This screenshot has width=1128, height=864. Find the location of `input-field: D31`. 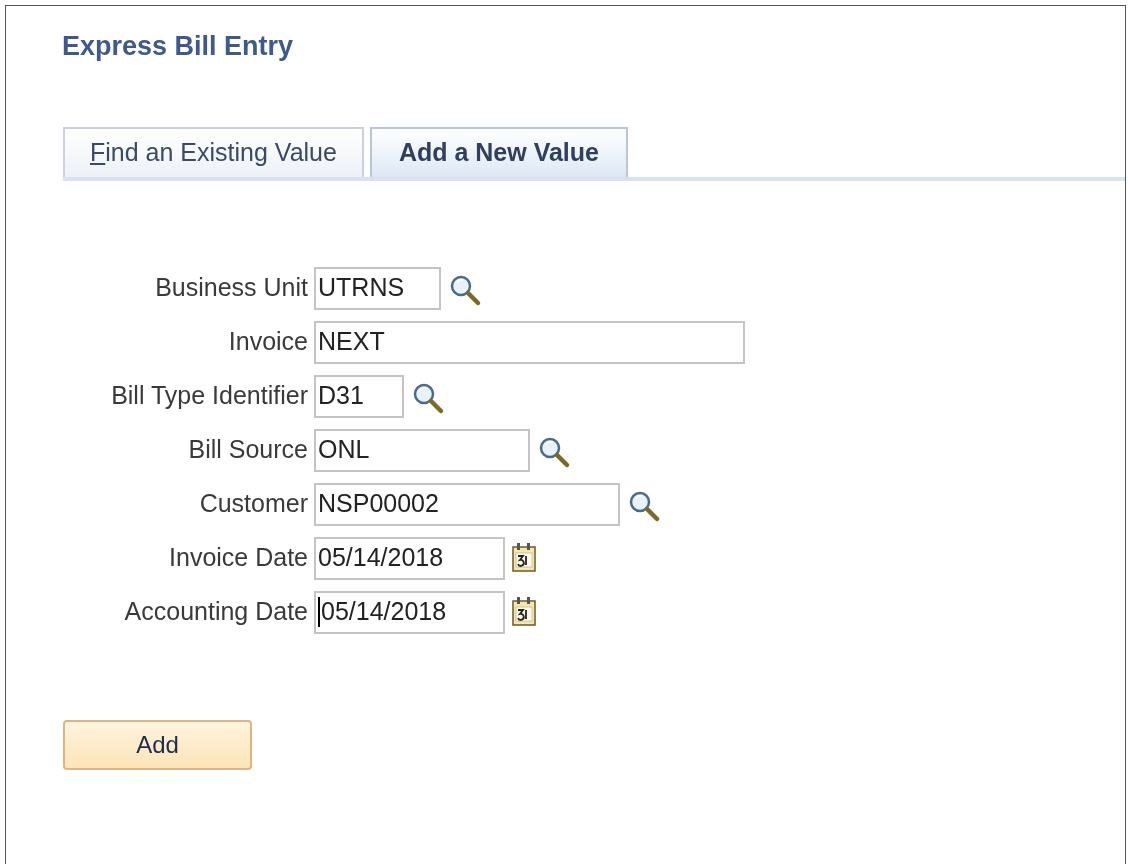

input-field: D31 is located at coordinates (359, 396).